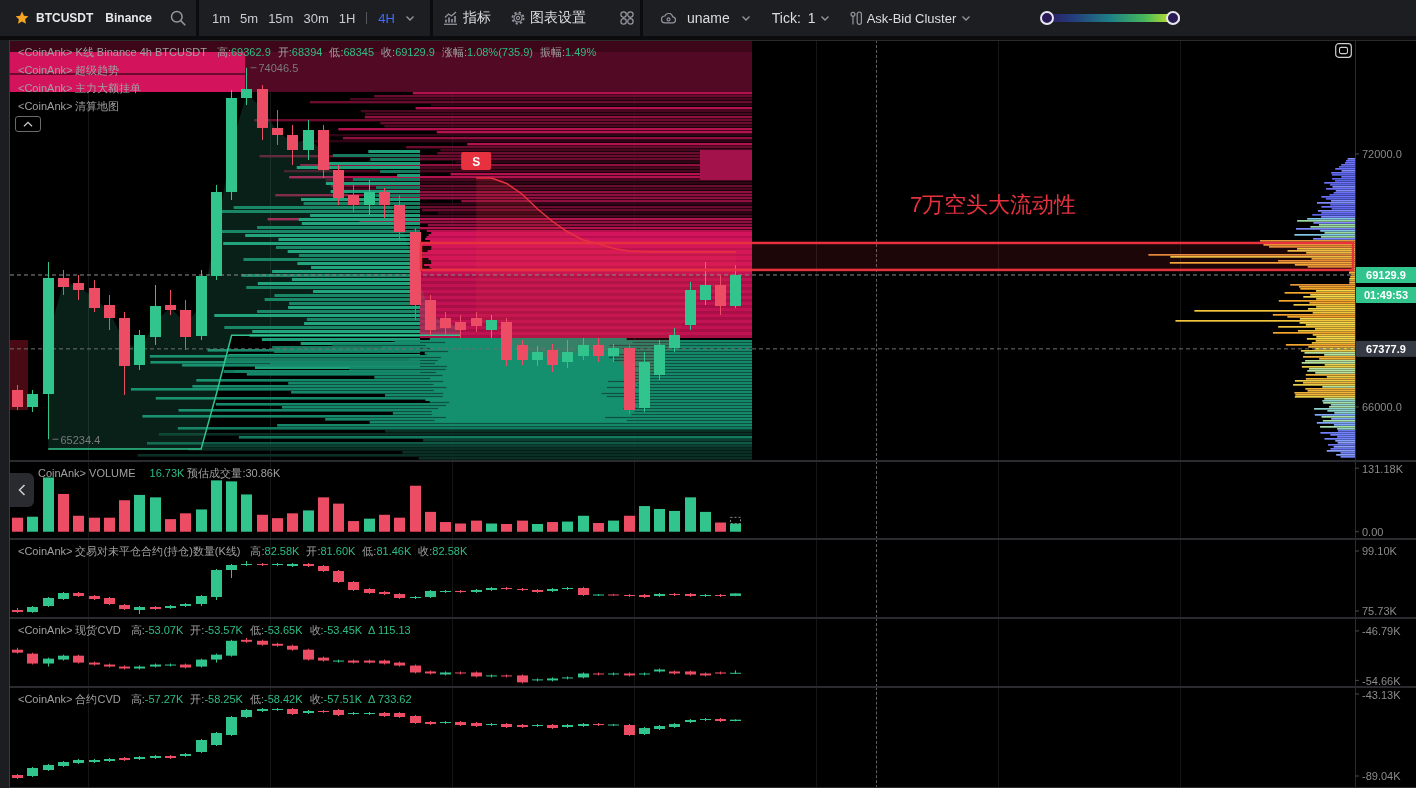 The height and width of the screenshot is (788, 1416). Describe the element at coordinates (112, 52) in the screenshot. I see `legend-title: <CoinAnk> K线 Binance 4h BTCUSDT` at that location.